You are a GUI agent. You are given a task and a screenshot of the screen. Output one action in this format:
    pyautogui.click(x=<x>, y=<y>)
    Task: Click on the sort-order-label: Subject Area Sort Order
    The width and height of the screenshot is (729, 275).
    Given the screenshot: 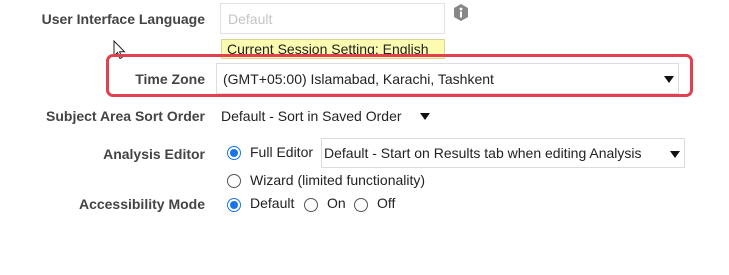 What is the action you would take?
    pyautogui.click(x=125, y=116)
    